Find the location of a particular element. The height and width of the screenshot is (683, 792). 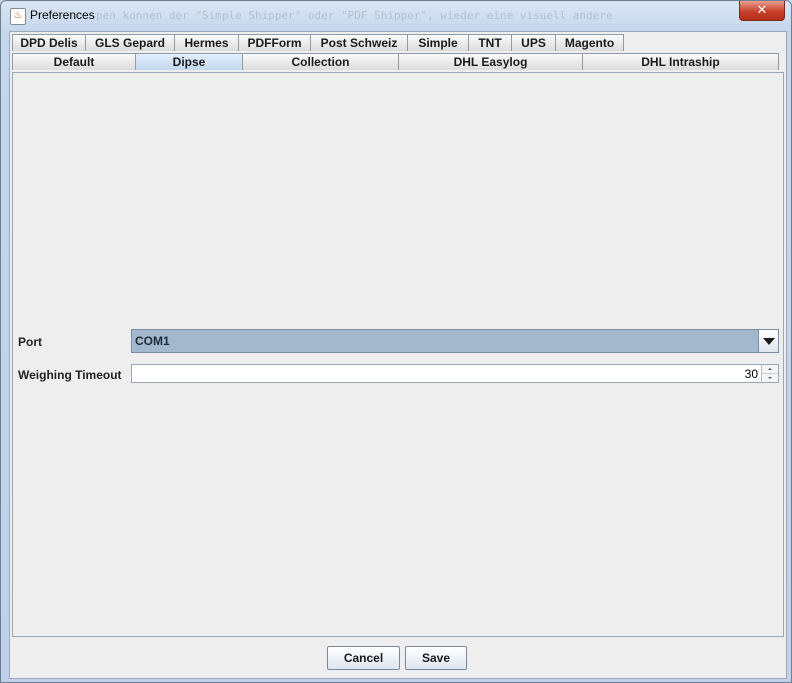

chevron-down-icon is located at coordinates (768, 341).